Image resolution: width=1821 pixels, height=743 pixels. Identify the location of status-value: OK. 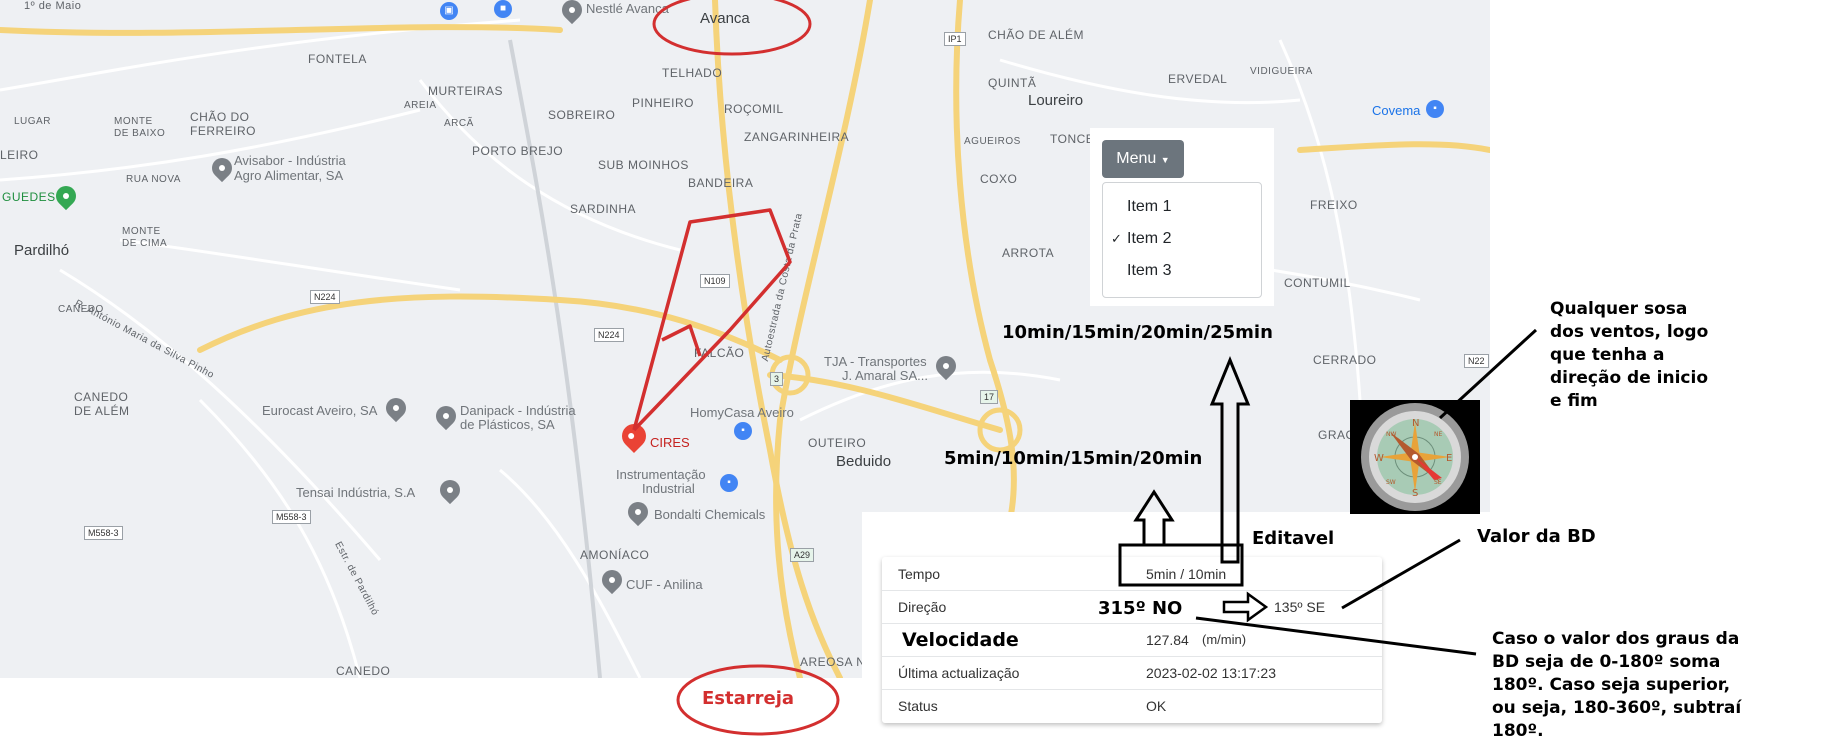
(1156, 706).